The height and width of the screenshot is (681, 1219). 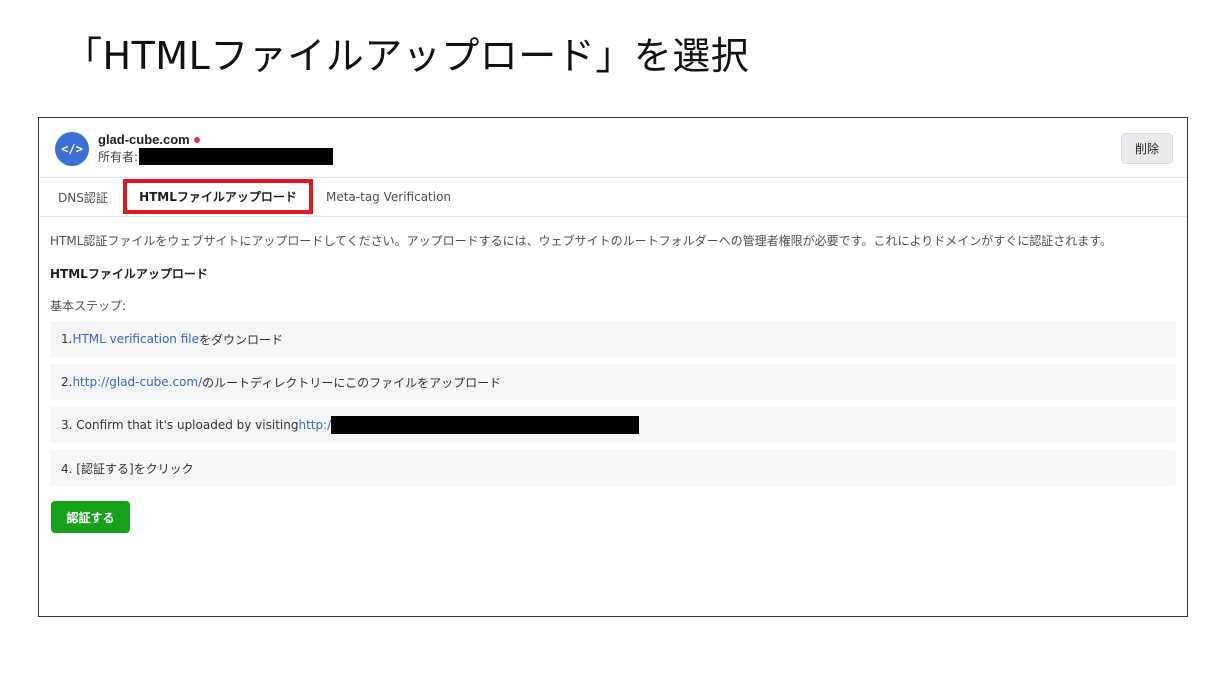 What do you see at coordinates (137, 382) in the screenshot?
I see `domain-root-link: http://glad-cube.com/` at bounding box center [137, 382].